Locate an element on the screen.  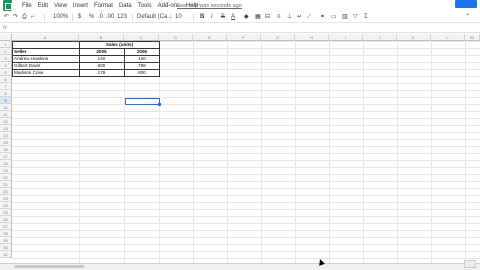
row-header: 9 is located at coordinates (6, 100).